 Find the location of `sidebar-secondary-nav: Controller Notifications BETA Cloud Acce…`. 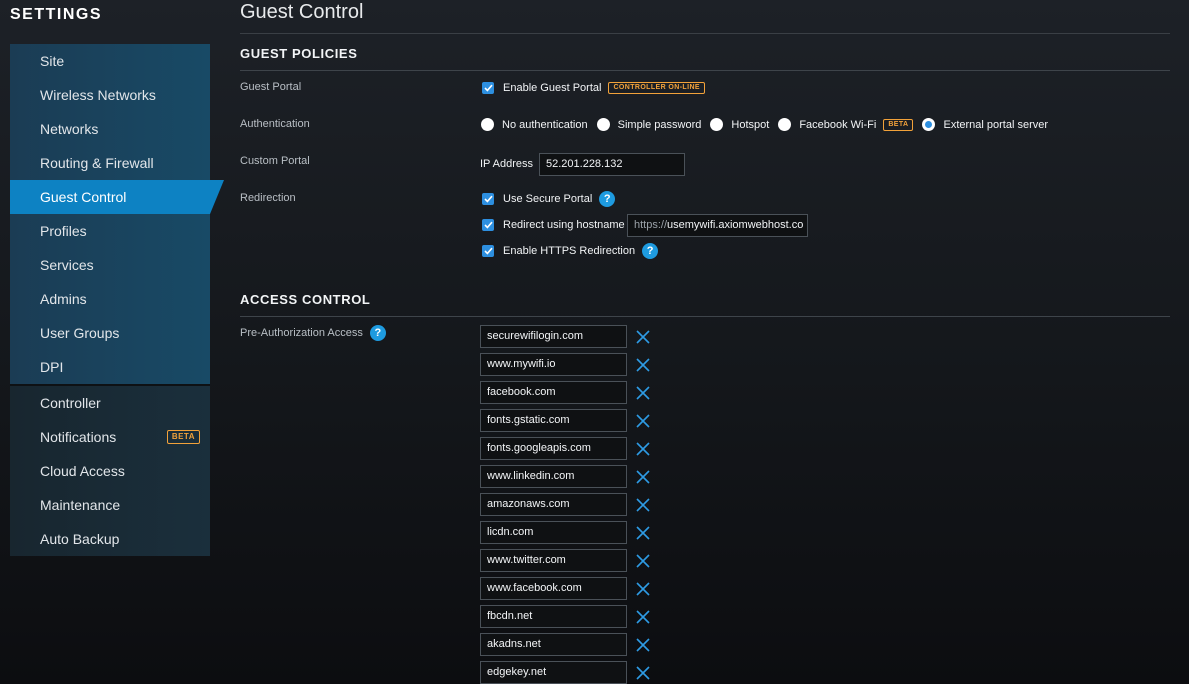

sidebar-secondary-nav: Controller Notifications BETA Cloud Acce… is located at coordinates (110, 471).